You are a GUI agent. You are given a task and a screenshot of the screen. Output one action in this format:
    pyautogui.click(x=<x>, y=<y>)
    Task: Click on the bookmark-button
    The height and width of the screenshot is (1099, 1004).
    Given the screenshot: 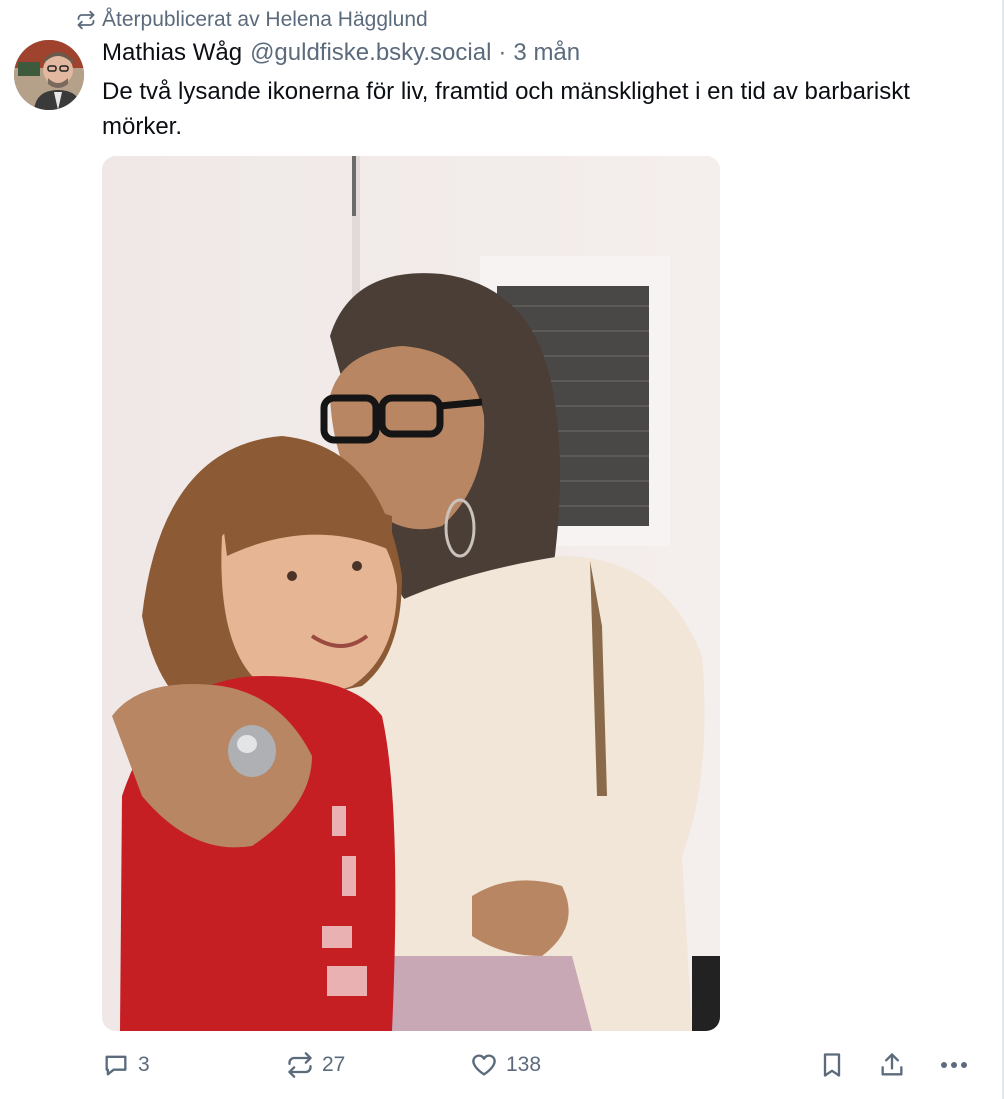 What is the action you would take?
    pyautogui.click(x=832, y=1065)
    